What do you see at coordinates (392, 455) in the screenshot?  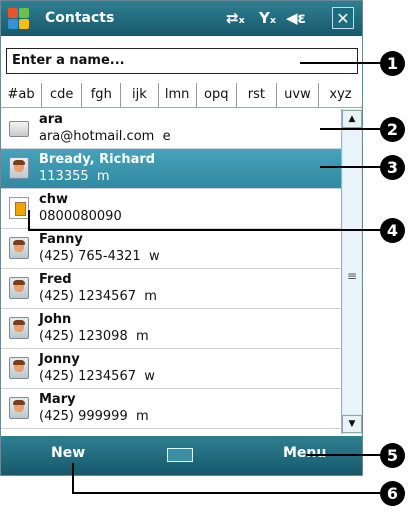 I see `callout-5: 5` at bounding box center [392, 455].